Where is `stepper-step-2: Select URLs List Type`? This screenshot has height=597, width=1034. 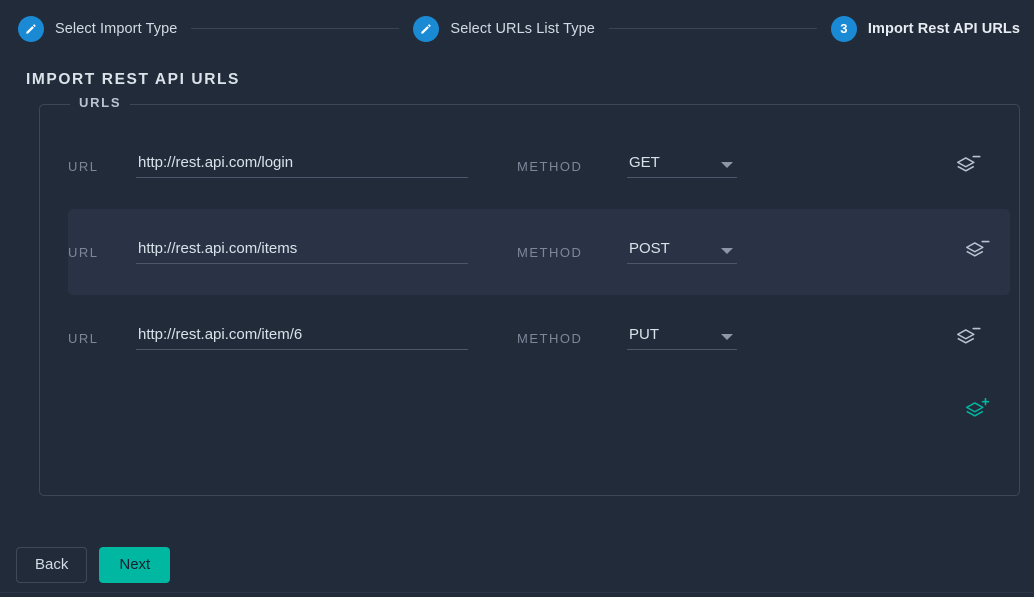 stepper-step-2: Select URLs List Type is located at coordinates (504, 28).